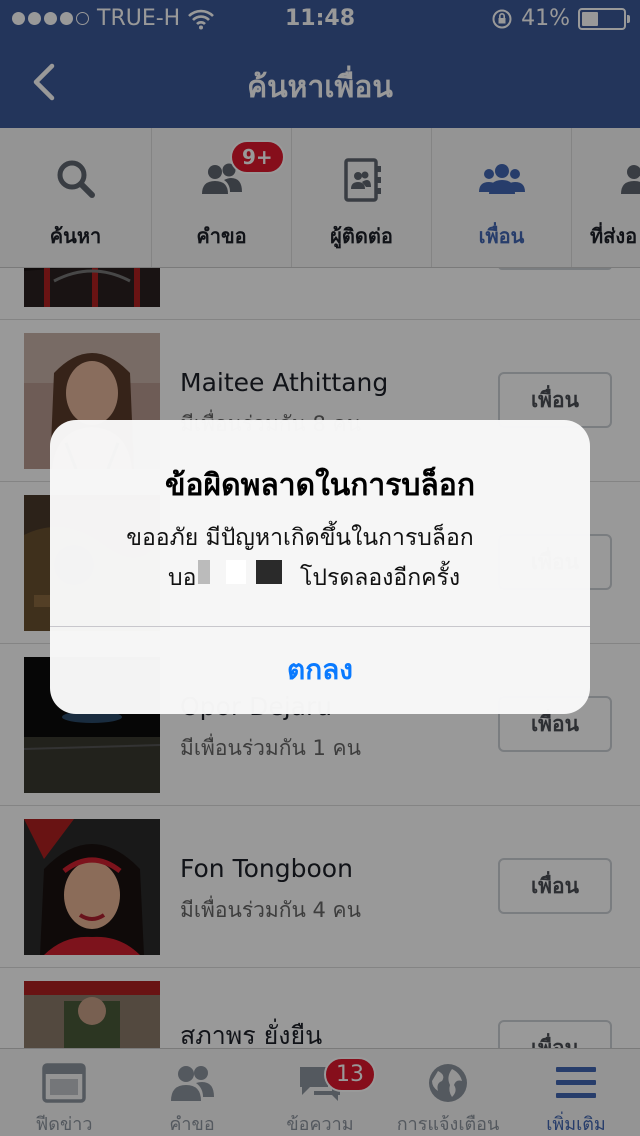 This screenshot has height=1136, width=640. What do you see at coordinates (300, 538) in the screenshot?
I see `dialog-message-line1: ขออภัย มีปัญหาเกิดขึ้นในการบล็อก` at bounding box center [300, 538].